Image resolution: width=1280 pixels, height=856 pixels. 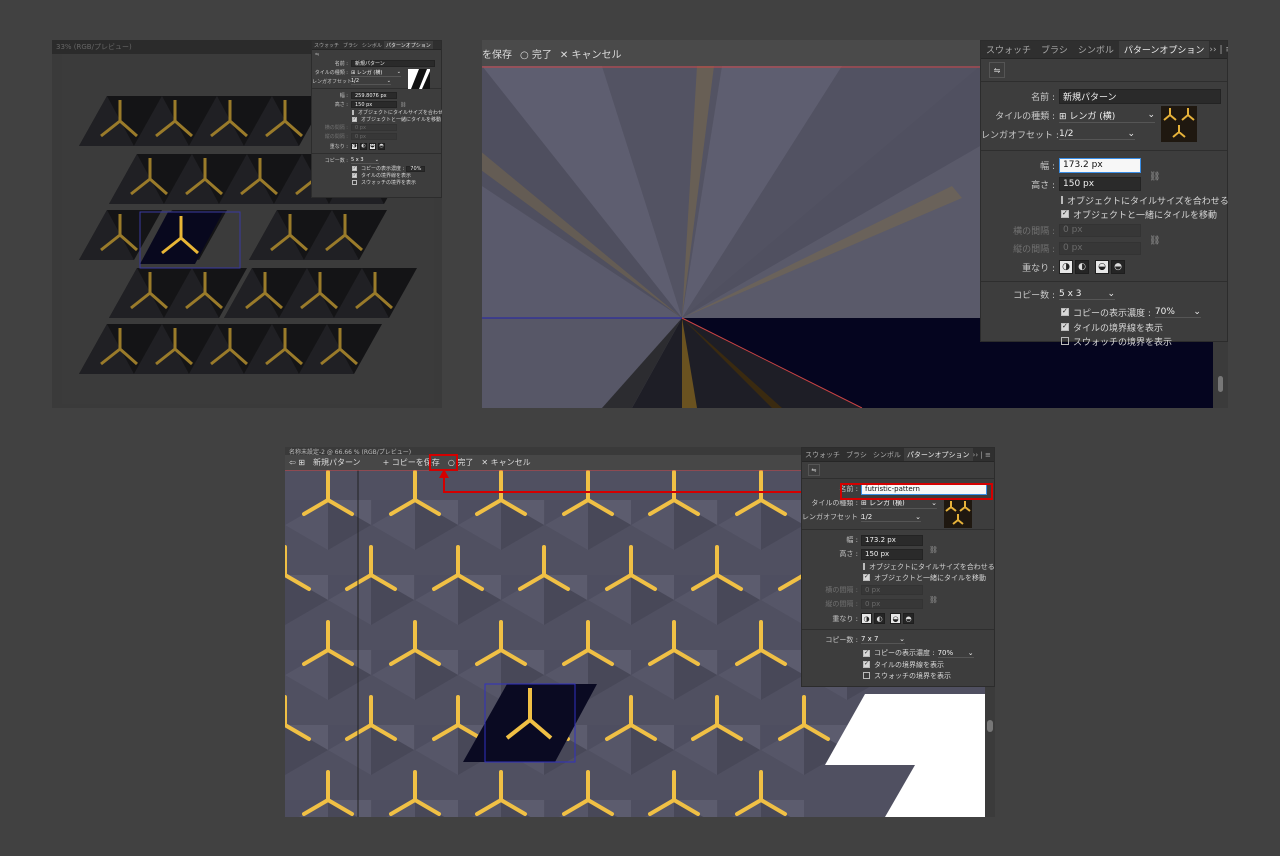 I want to click on brick-offset-label: レンガオフセット :, so click(x=832, y=517).